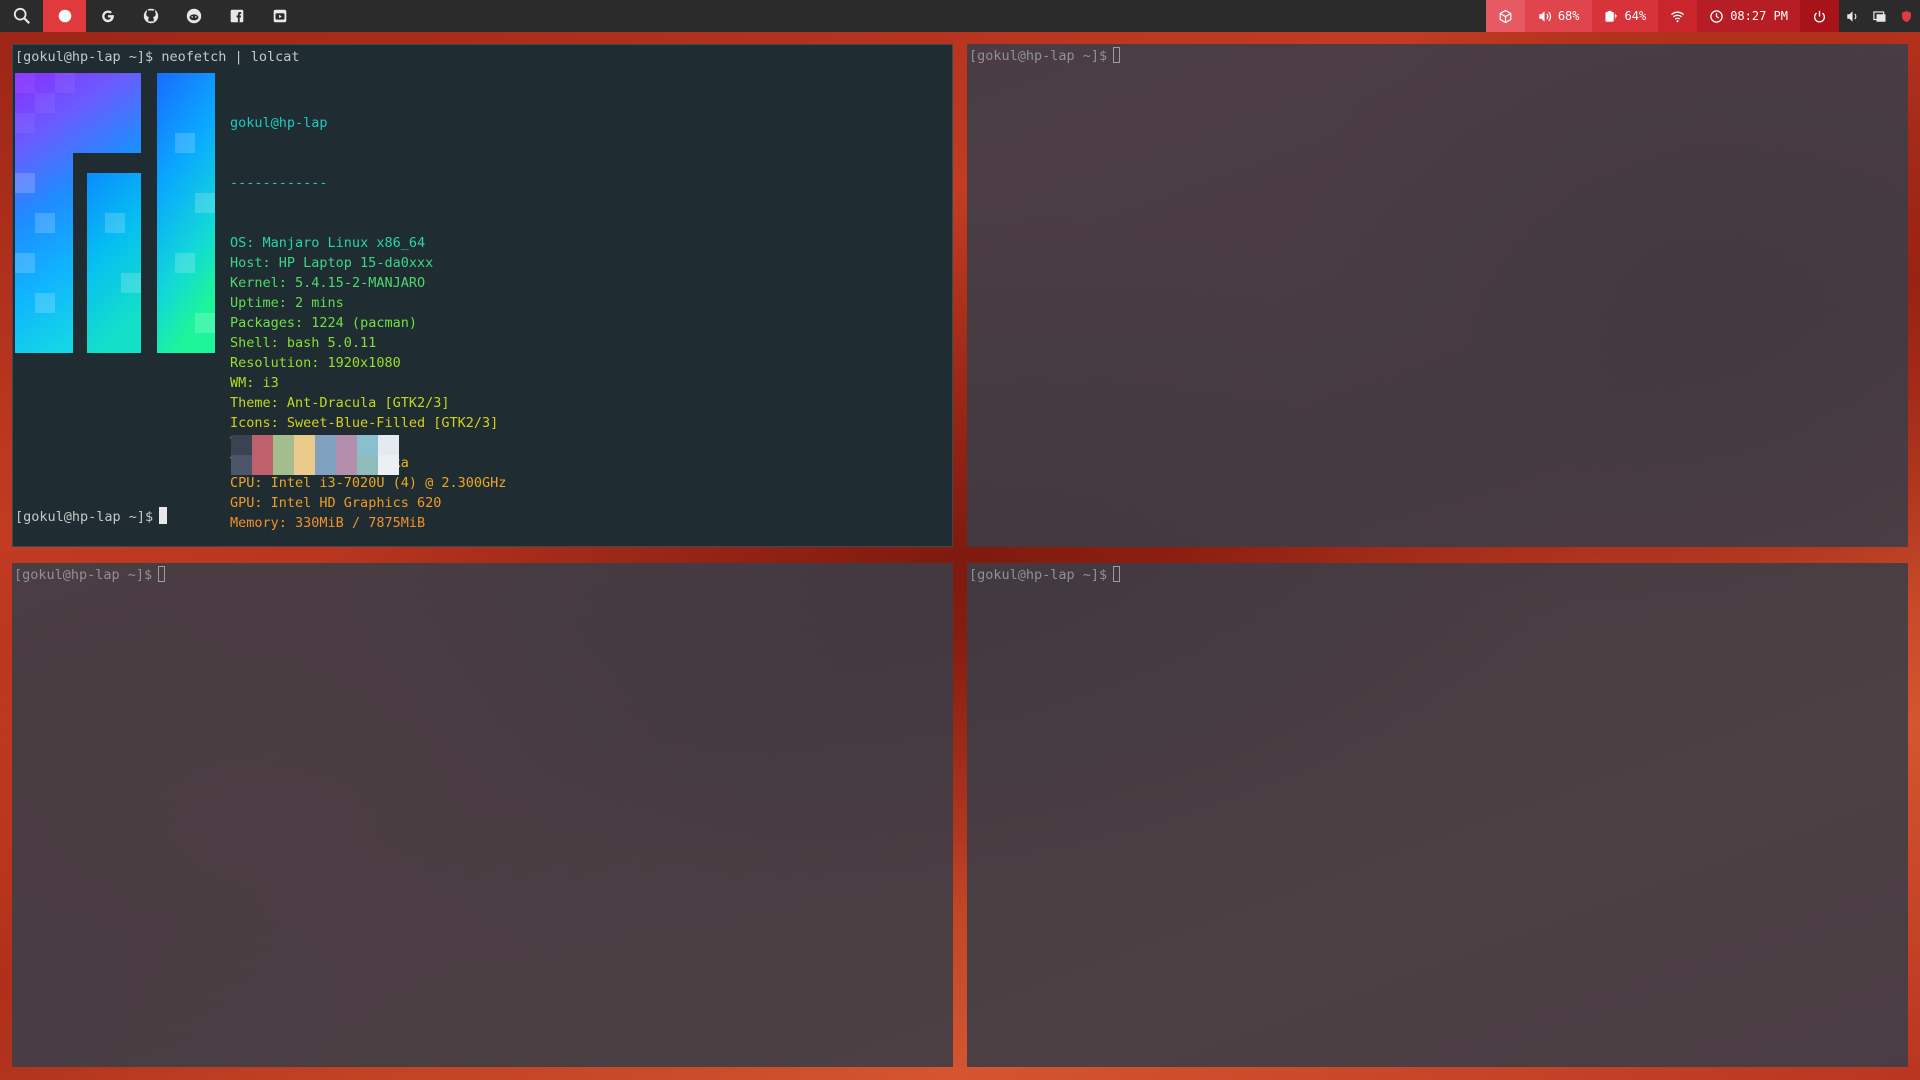  Describe the element at coordinates (1545, 16) in the screenshot. I see `volume-icon` at that location.